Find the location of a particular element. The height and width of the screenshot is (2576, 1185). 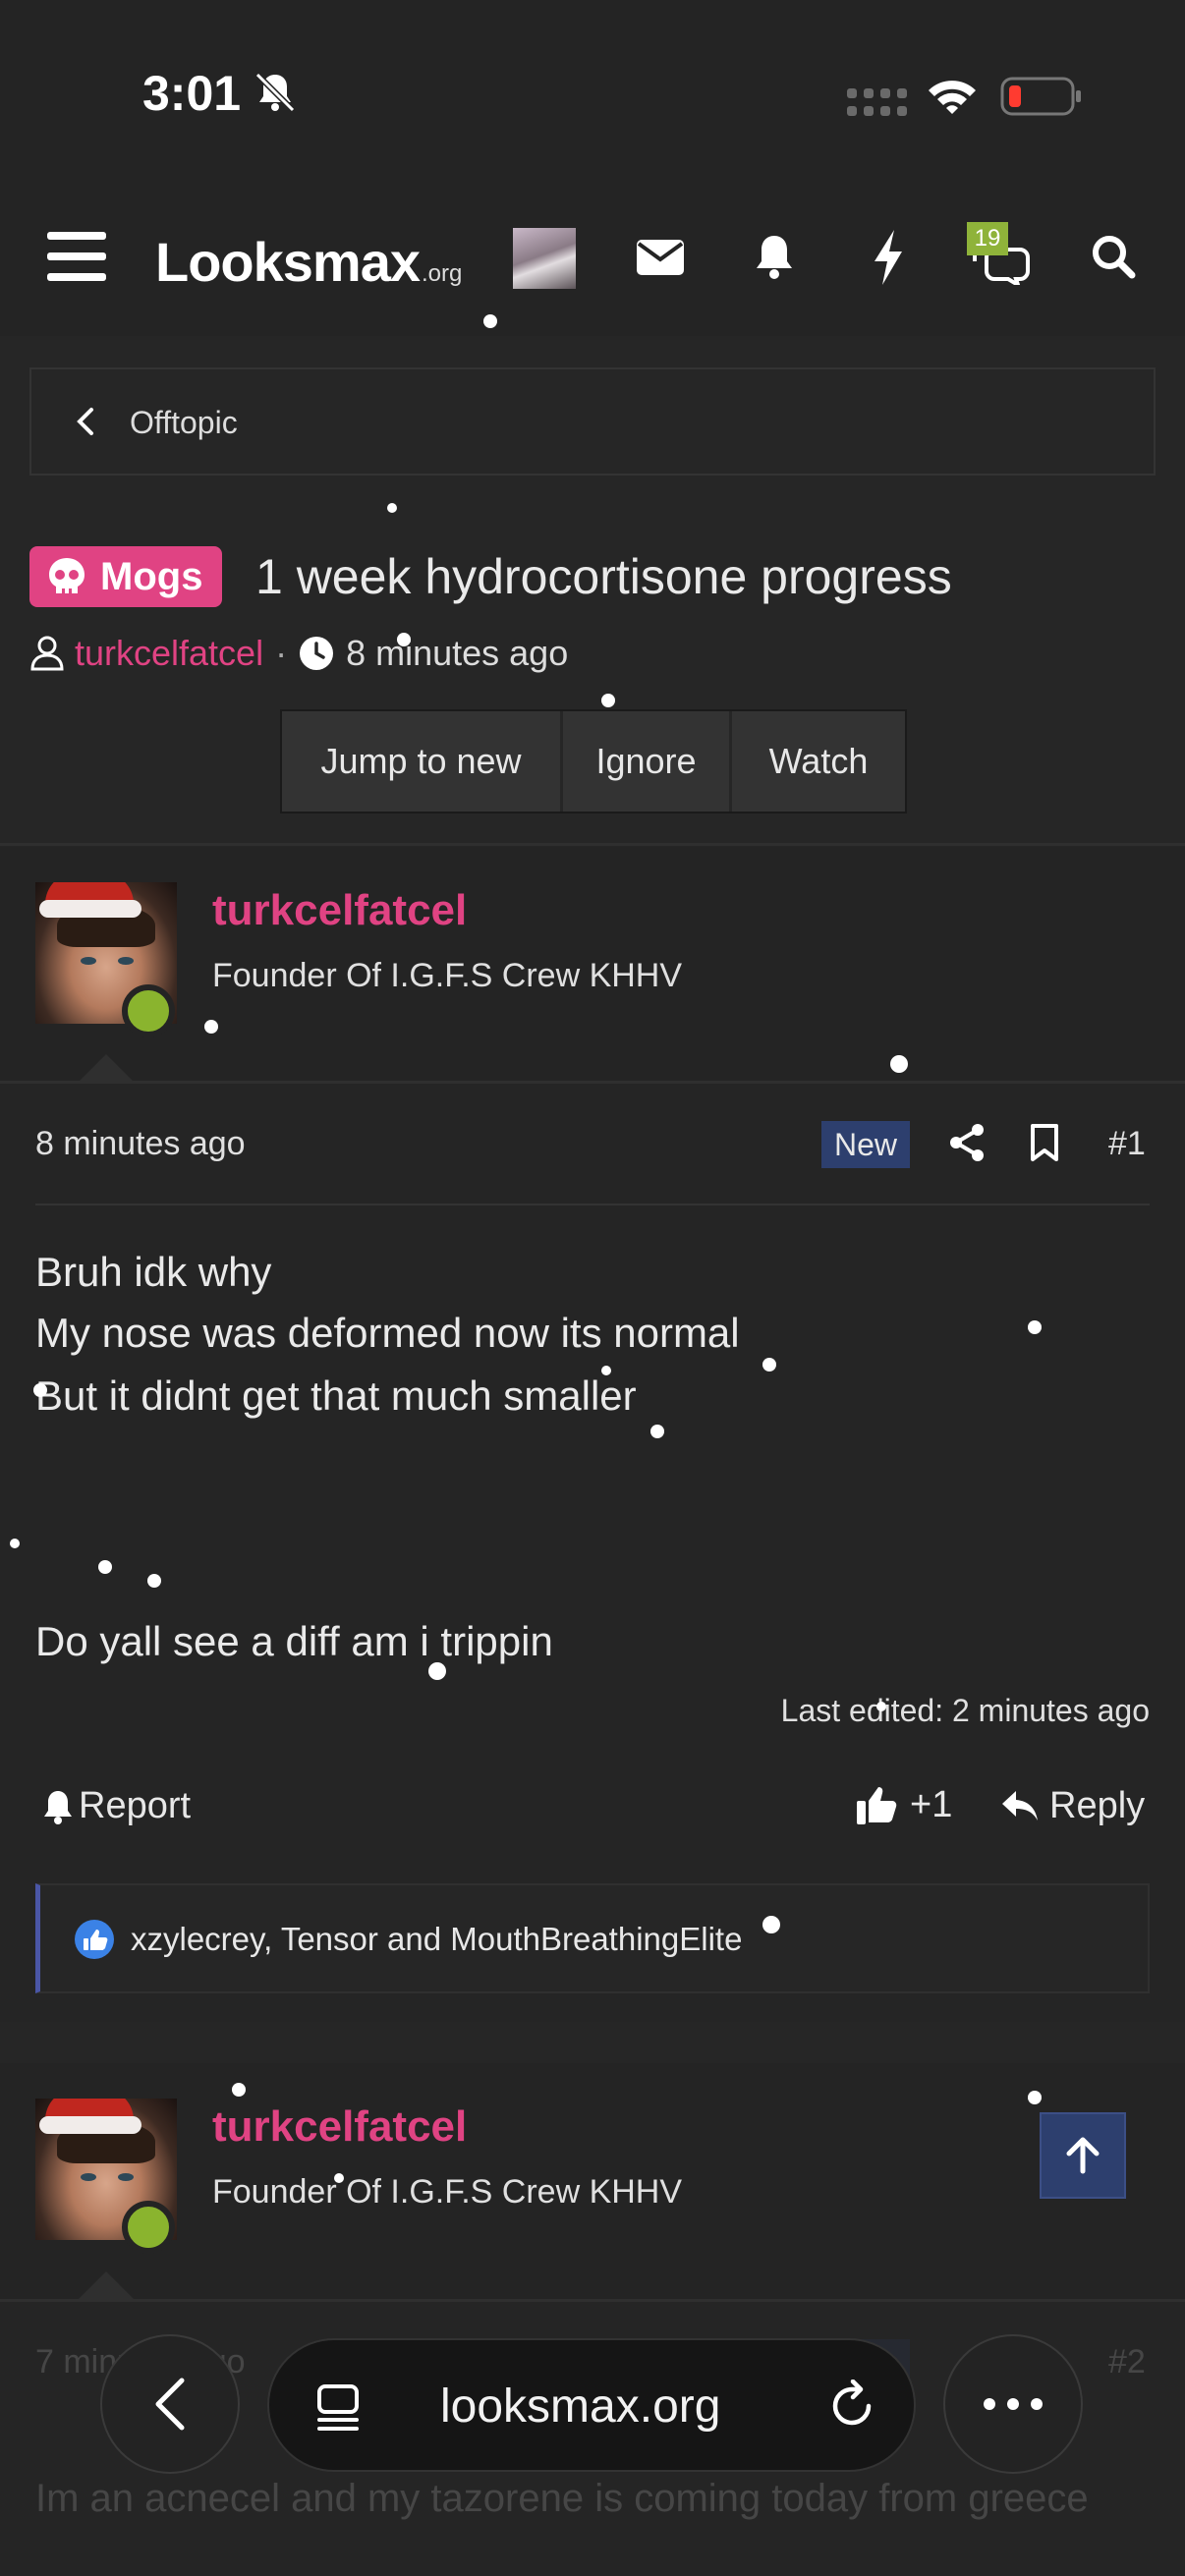

user-icon is located at coordinates (47, 653).